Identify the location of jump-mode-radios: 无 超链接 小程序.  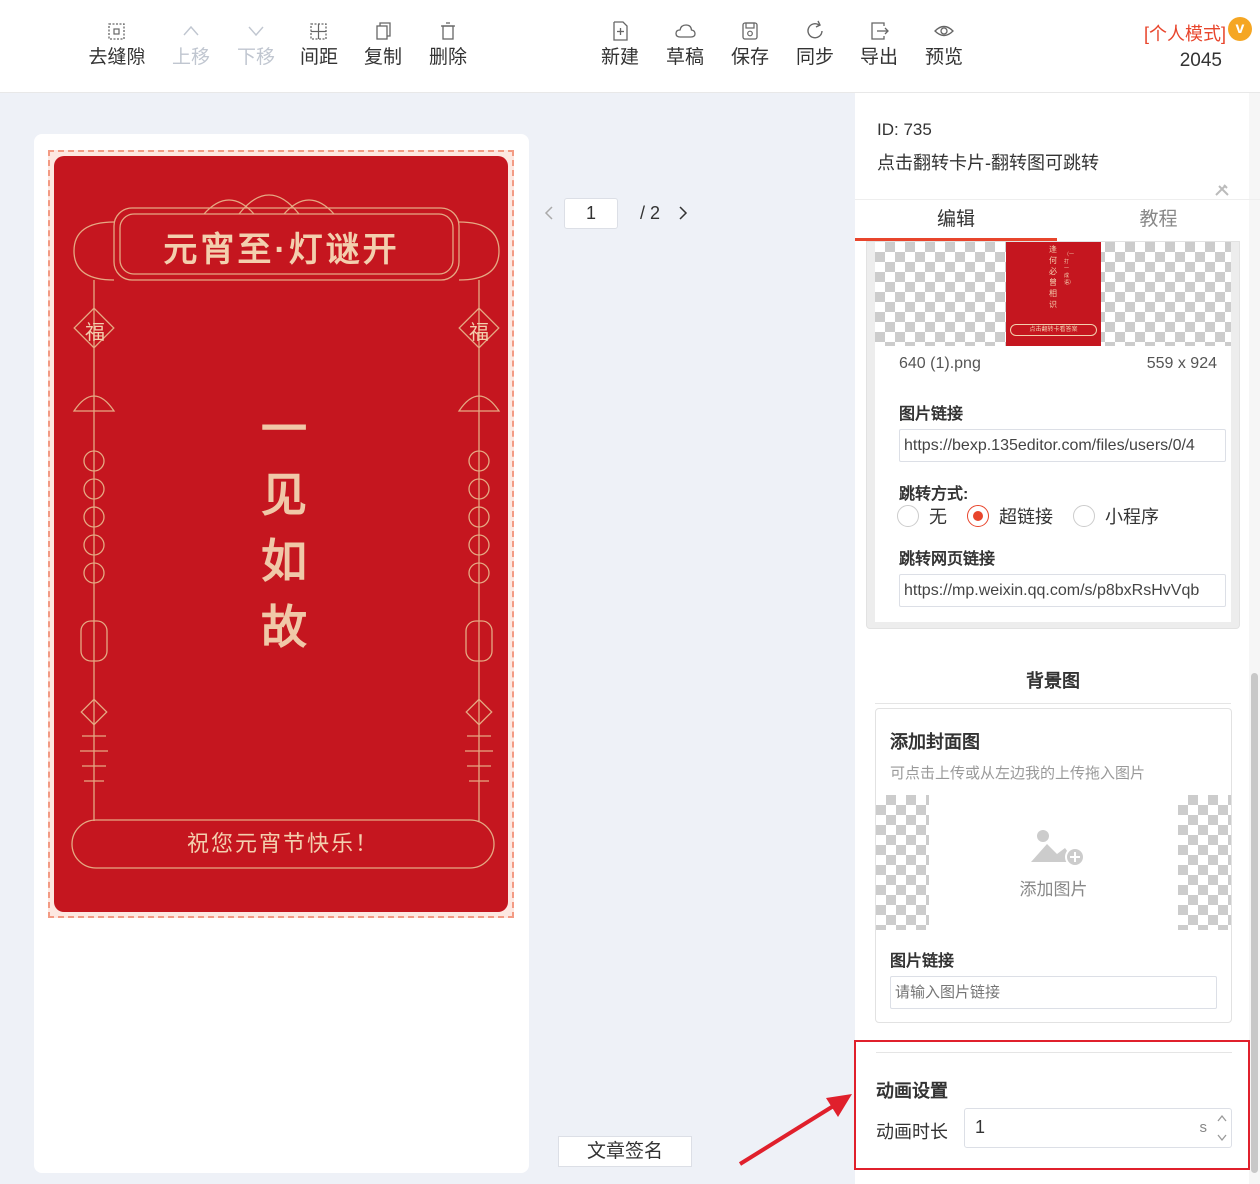
(1038, 516).